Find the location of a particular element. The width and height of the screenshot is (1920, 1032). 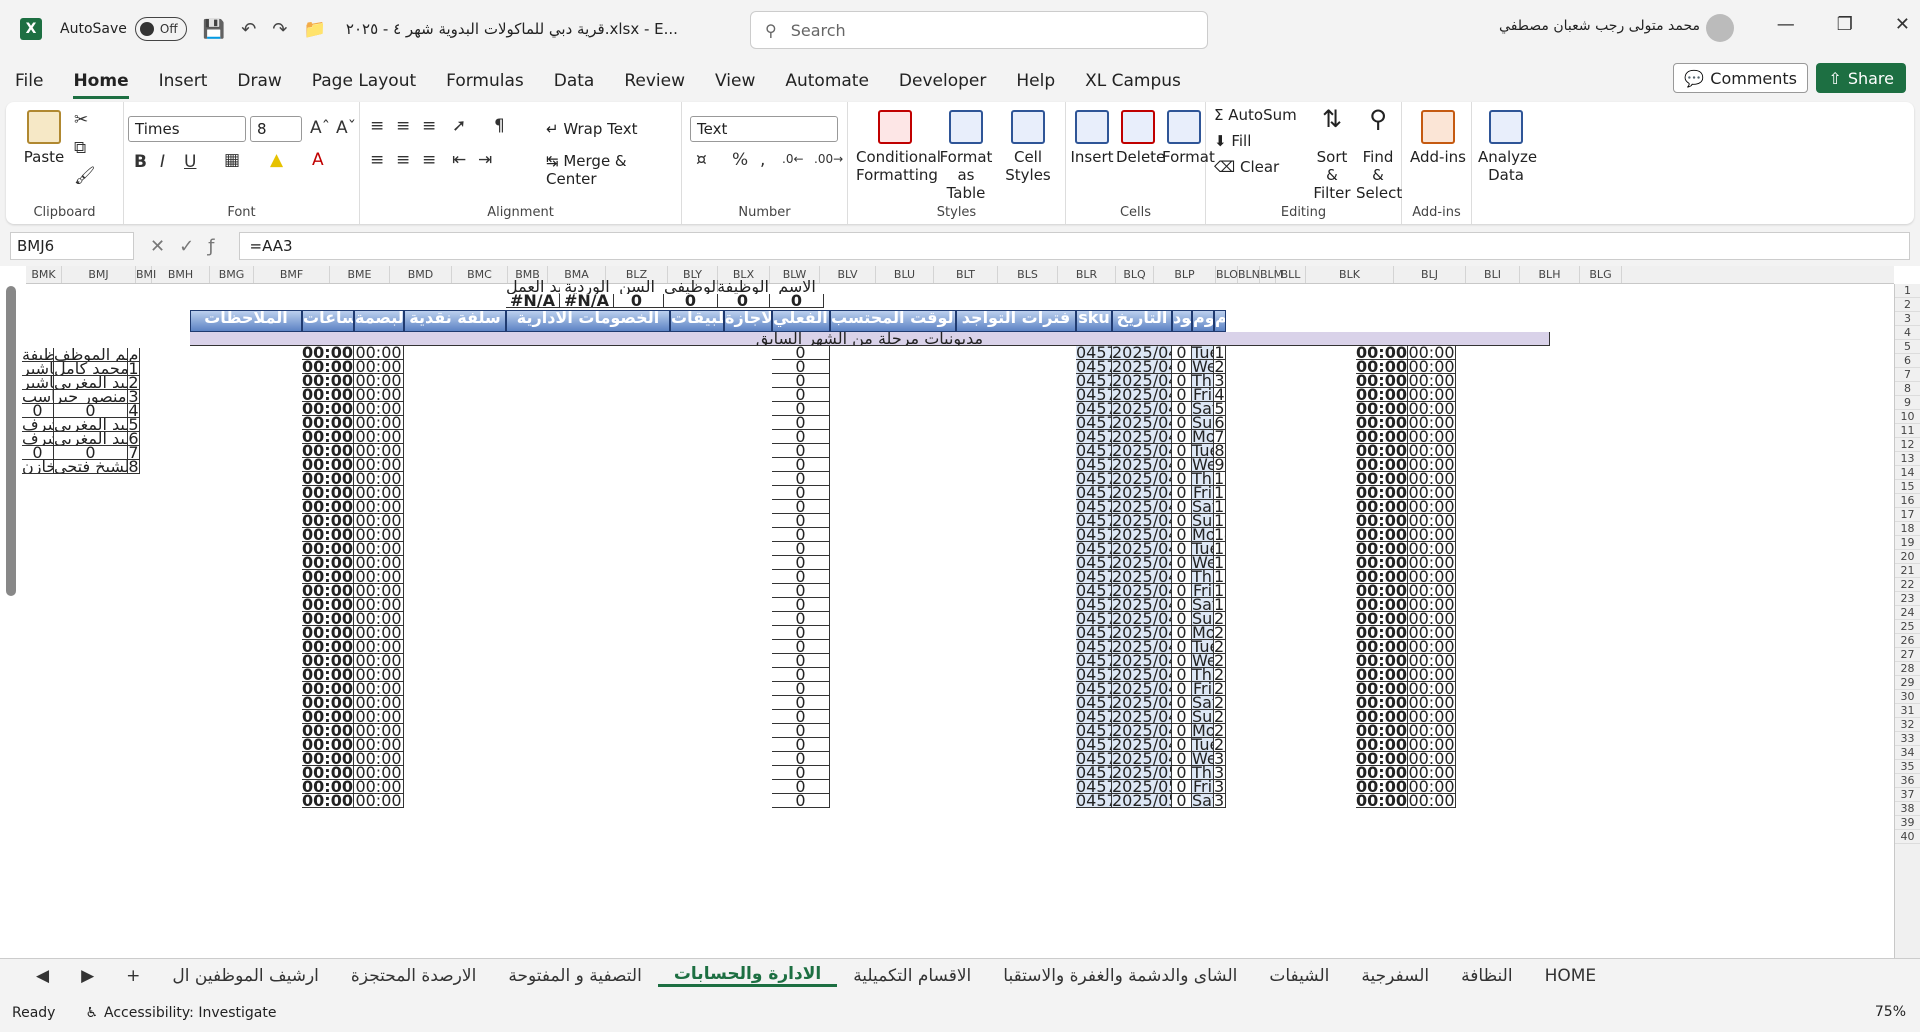

table-header: الاجازة is located at coordinates (748, 321).